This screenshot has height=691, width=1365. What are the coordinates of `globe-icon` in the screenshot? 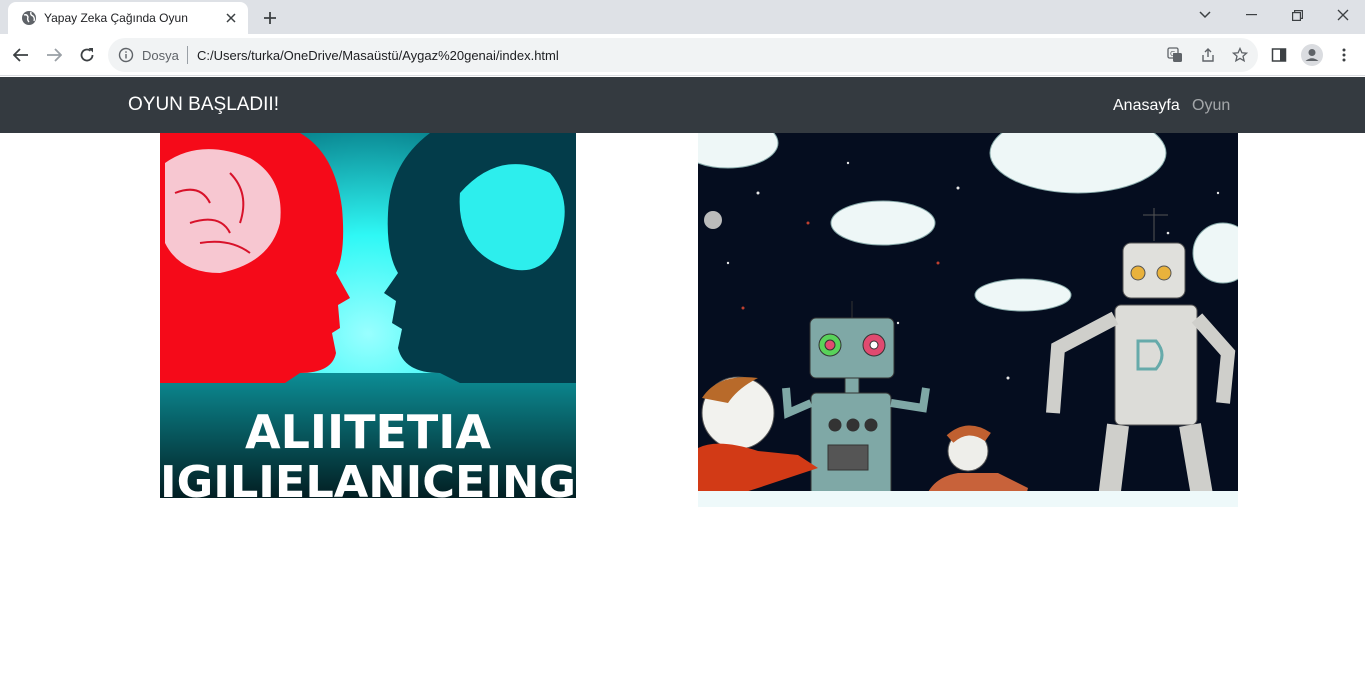 It's located at (29, 18).